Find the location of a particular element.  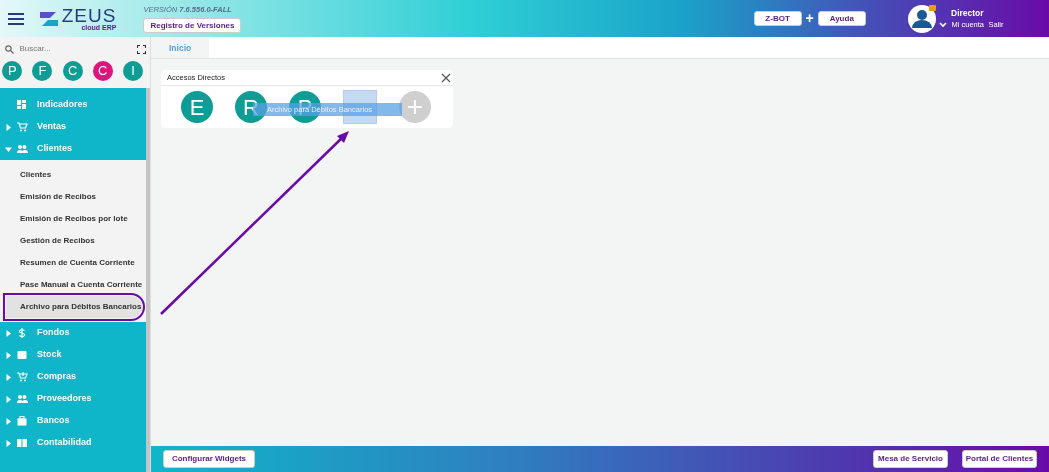

submenu-item: Clientes is located at coordinates (71, 175).